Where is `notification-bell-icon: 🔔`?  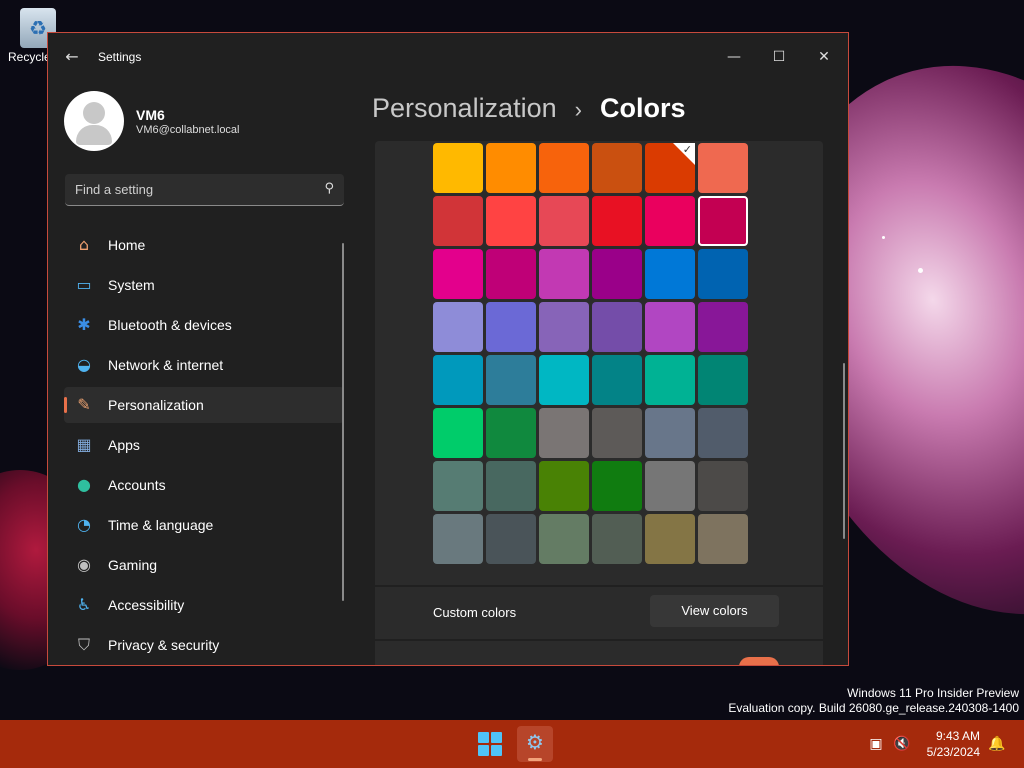 notification-bell-icon: 🔔 is located at coordinates (997, 744).